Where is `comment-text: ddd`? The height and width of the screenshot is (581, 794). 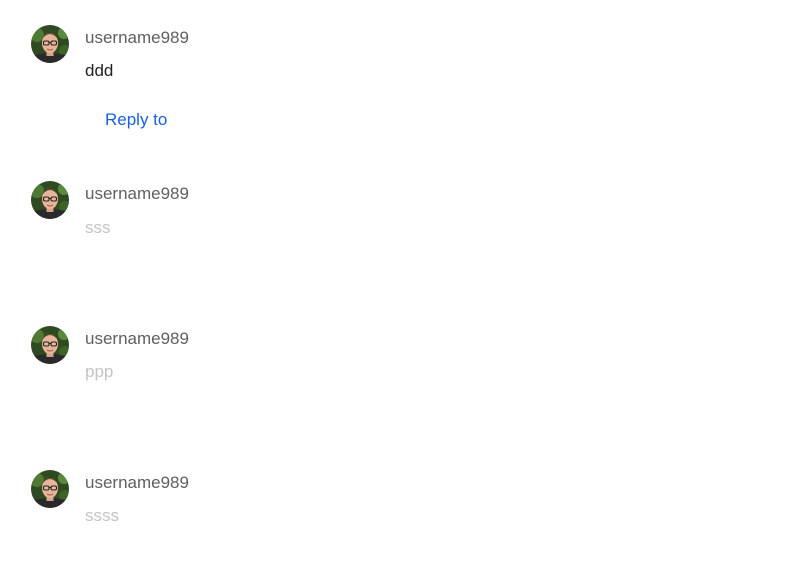
comment-text: ddd is located at coordinates (99, 70).